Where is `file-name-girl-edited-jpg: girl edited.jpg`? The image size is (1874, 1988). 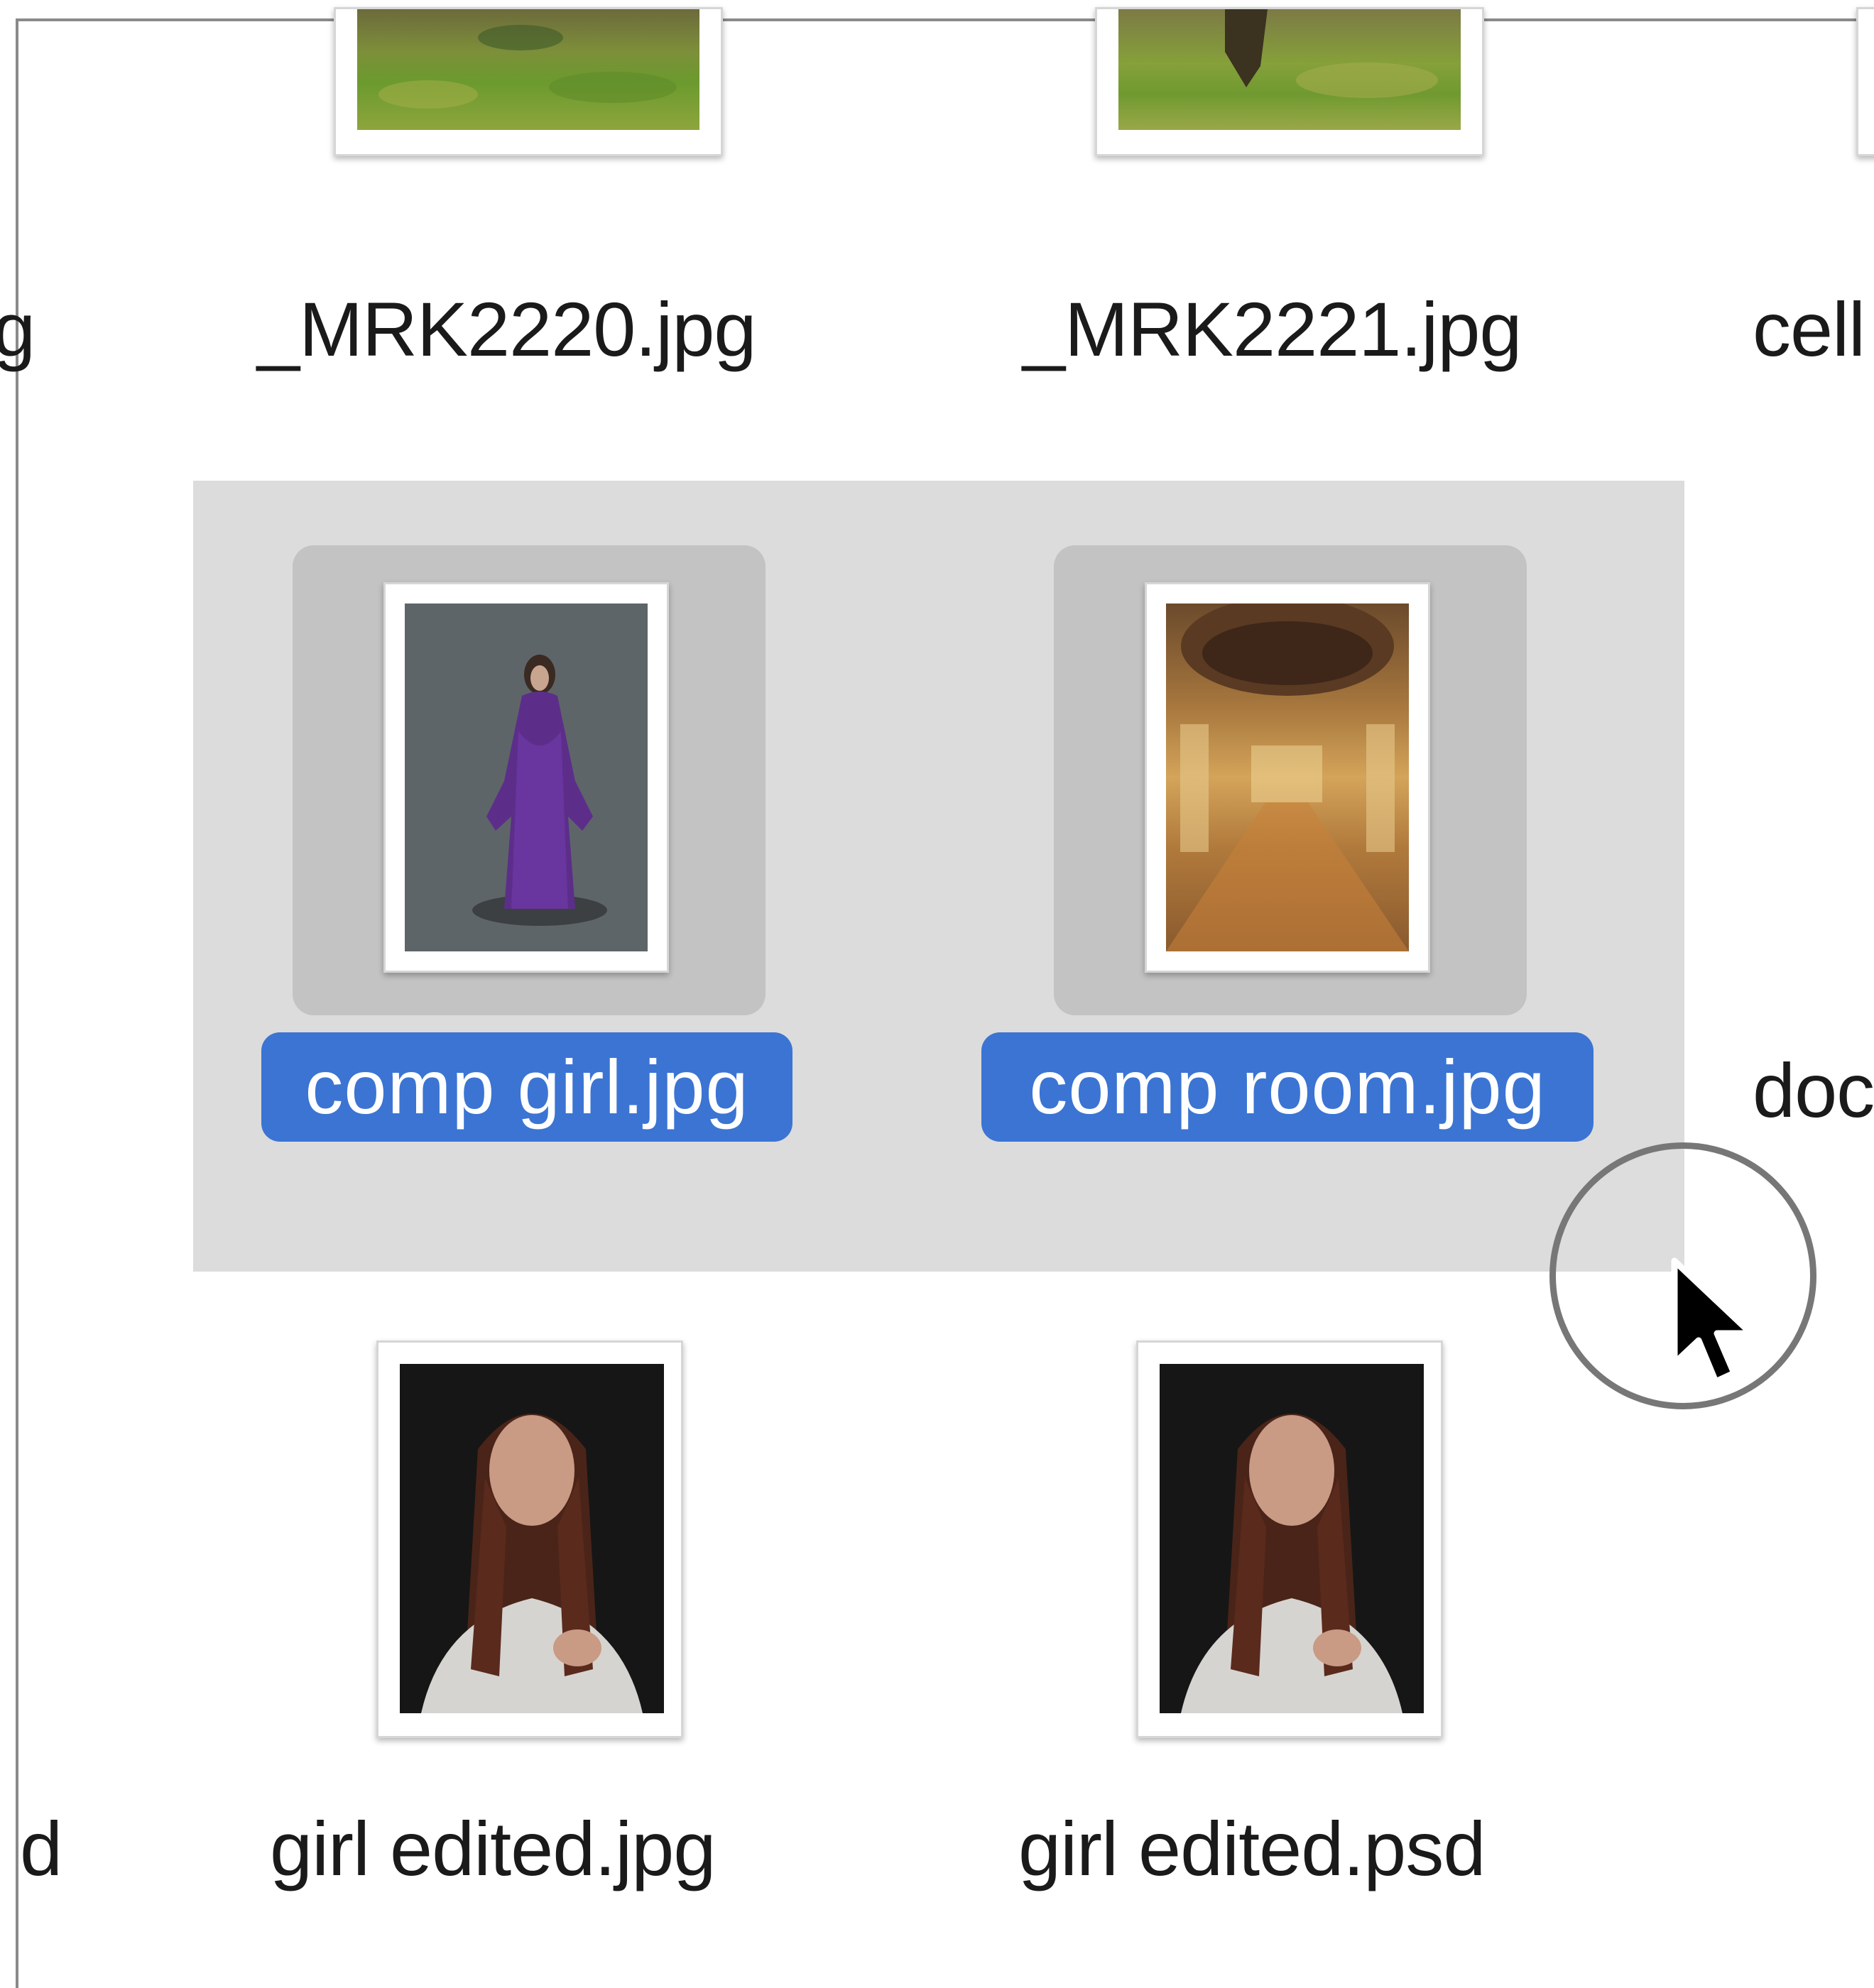 file-name-girl-edited-jpg: girl edited.jpg is located at coordinates (493, 1848).